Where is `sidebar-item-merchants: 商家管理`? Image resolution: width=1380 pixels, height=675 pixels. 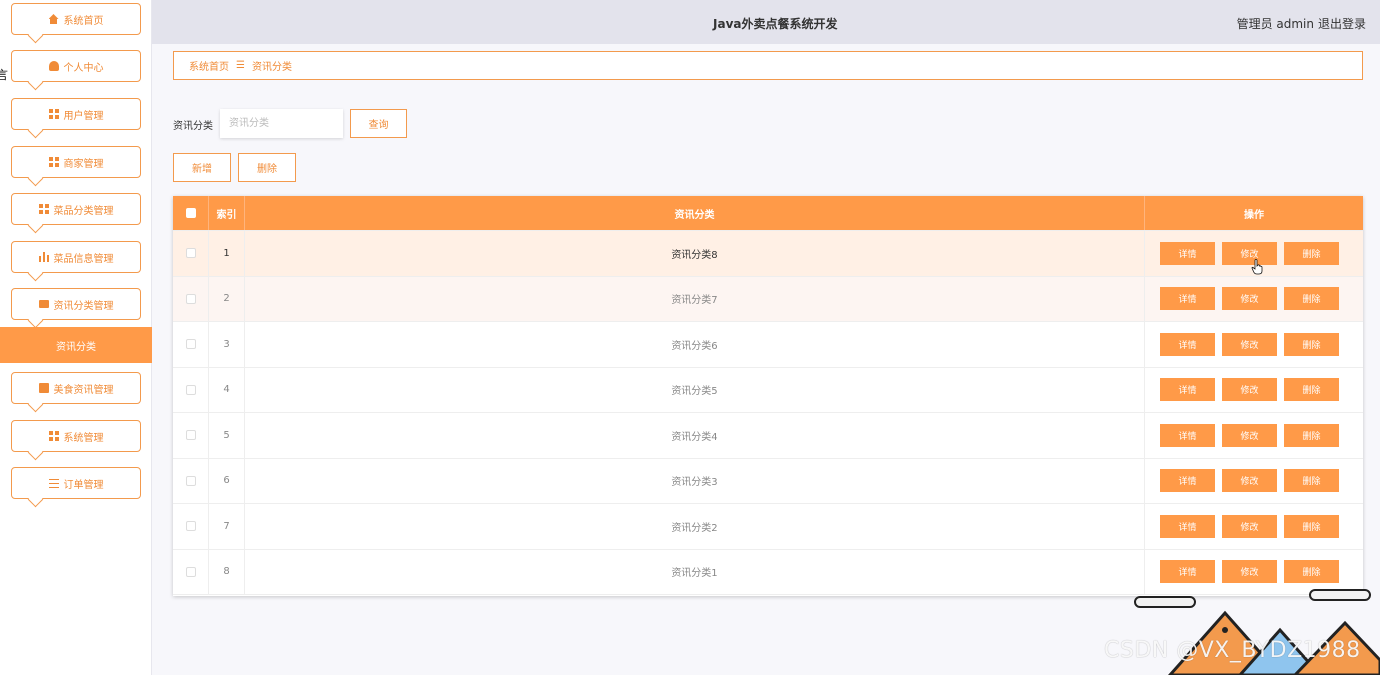
sidebar-item-merchants: 商家管理 is located at coordinates (76, 162).